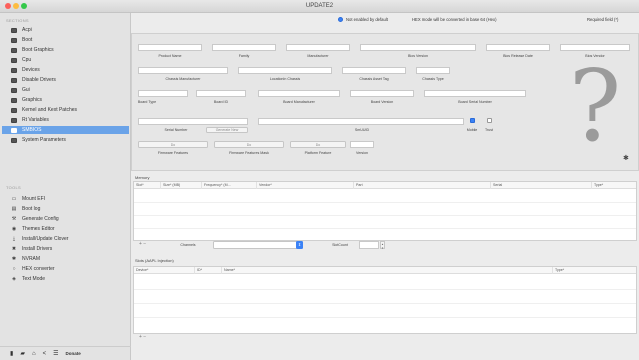 The width and height of the screenshot is (639, 360). Describe the element at coordinates (249, 144) in the screenshot. I see `firmware-features-mask-button: Do` at that location.